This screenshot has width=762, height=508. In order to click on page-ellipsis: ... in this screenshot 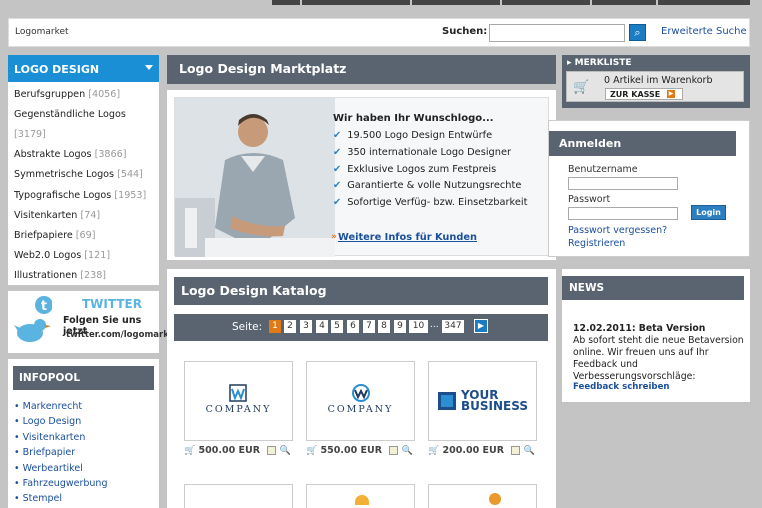, I will do `click(434, 325)`.